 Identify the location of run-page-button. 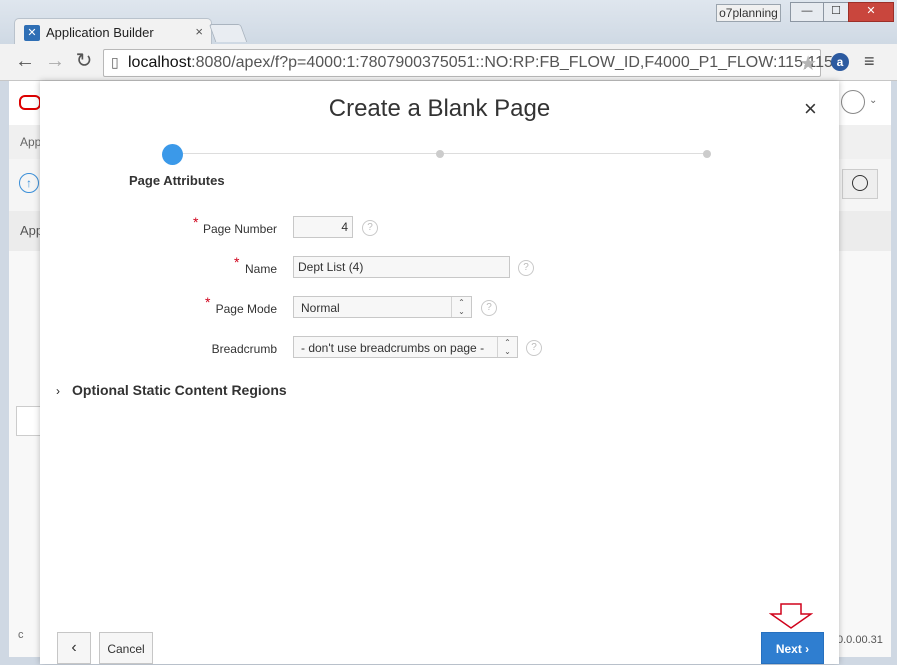
(860, 184).